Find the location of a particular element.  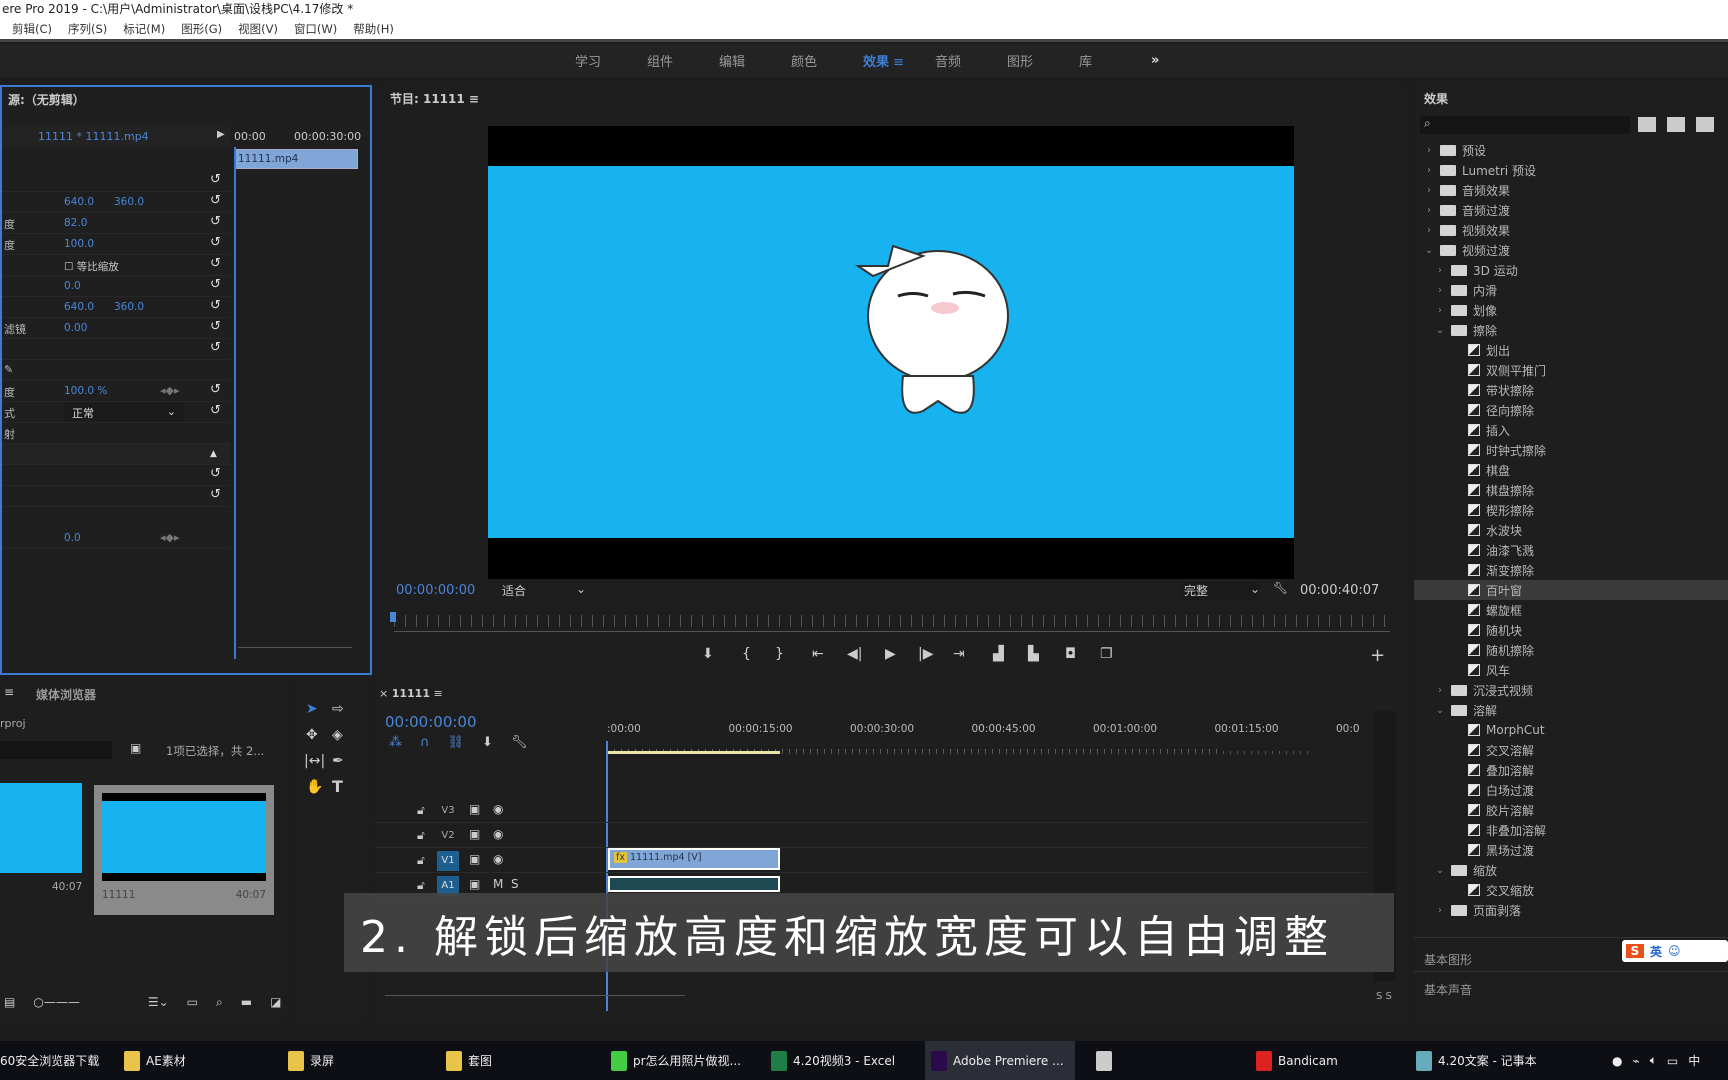

effects-item: 油漆飞溅 is located at coordinates (1501, 550).